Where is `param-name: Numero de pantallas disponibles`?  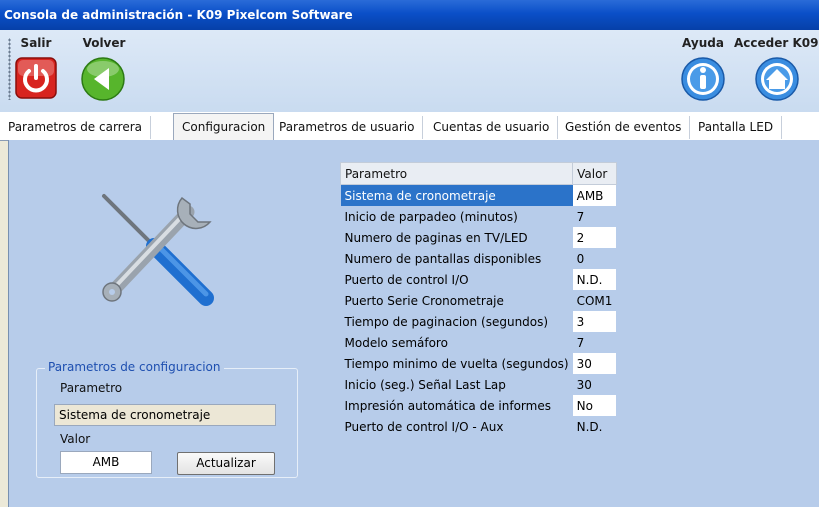 param-name: Numero de pantallas disponibles is located at coordinates (456, 258).